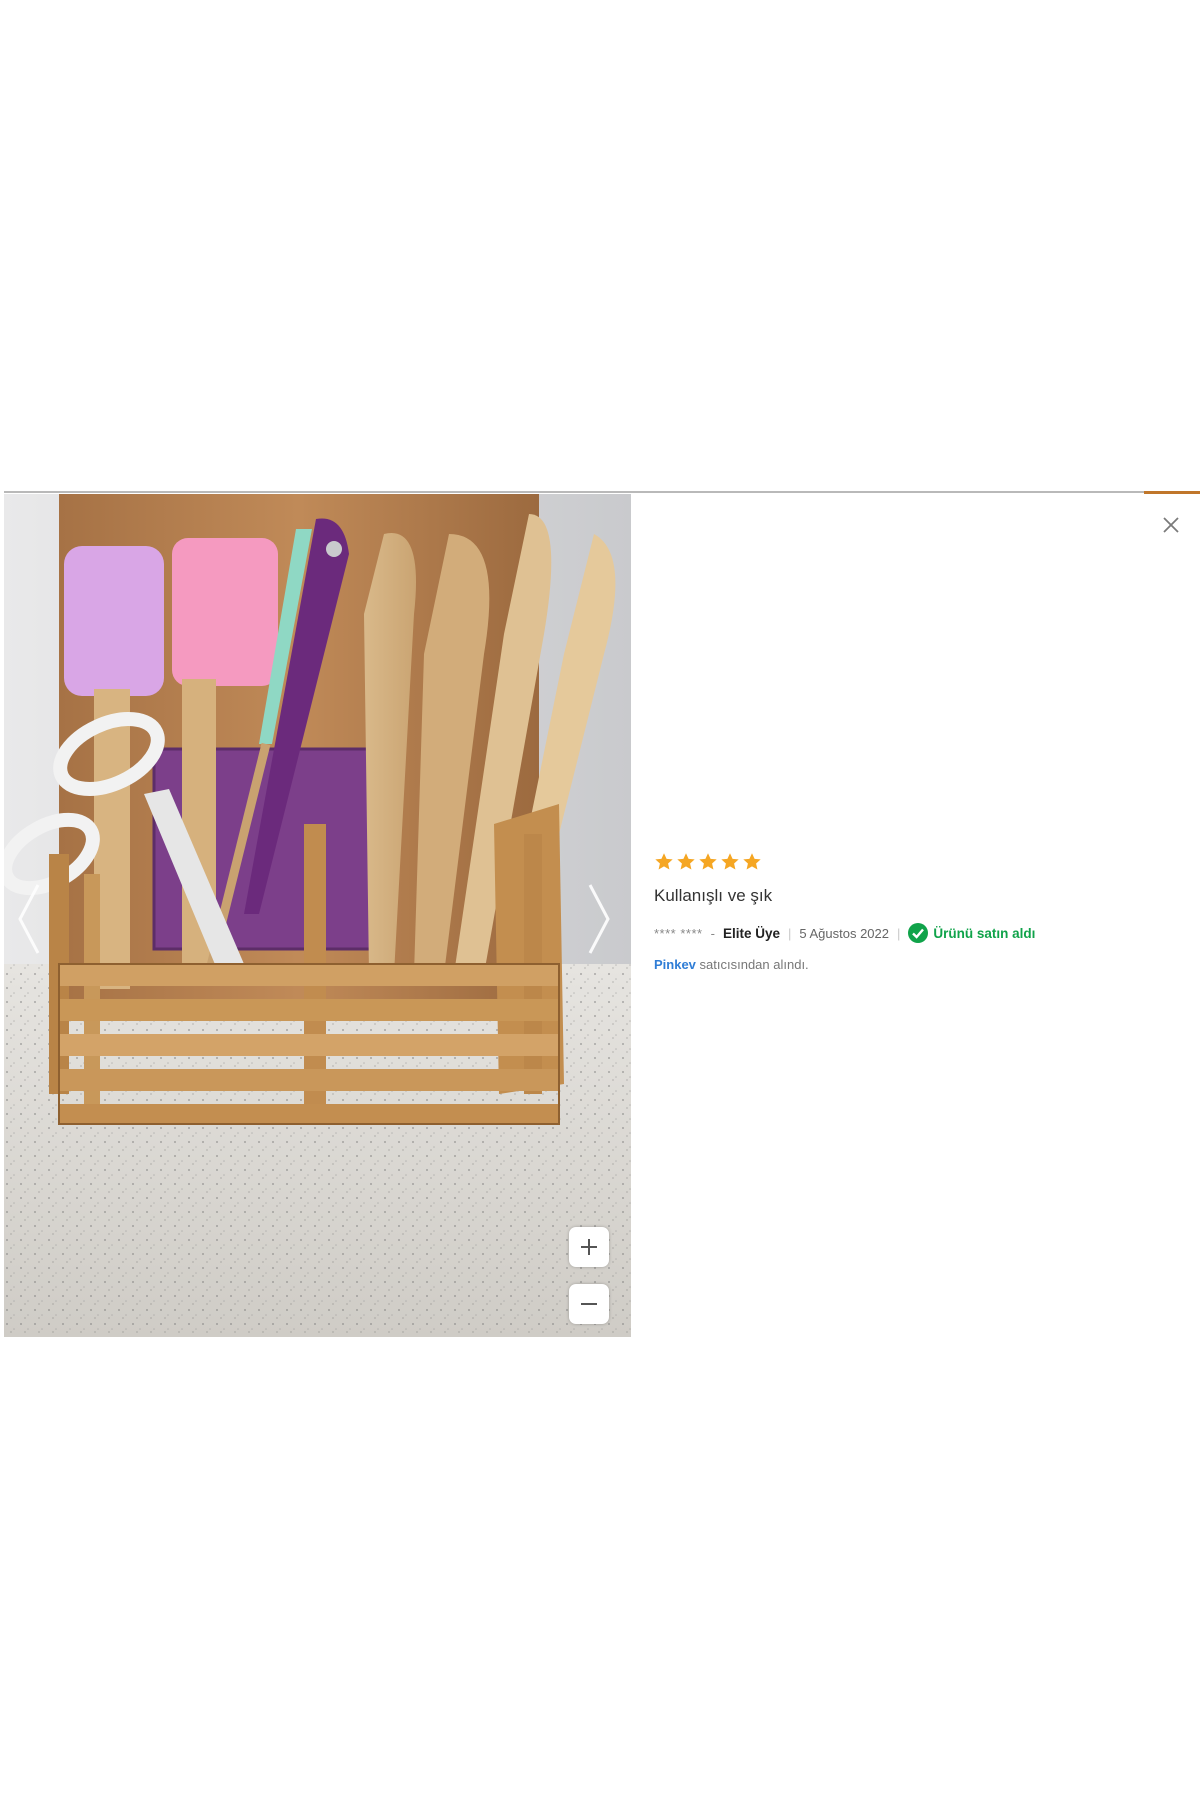 The height and width of the screenshot is (1800, 1200). What do you see at coordinates (675, 964) in the screenshot?
I see `seller-link: Pinkev` at bounding box center [675, 964].